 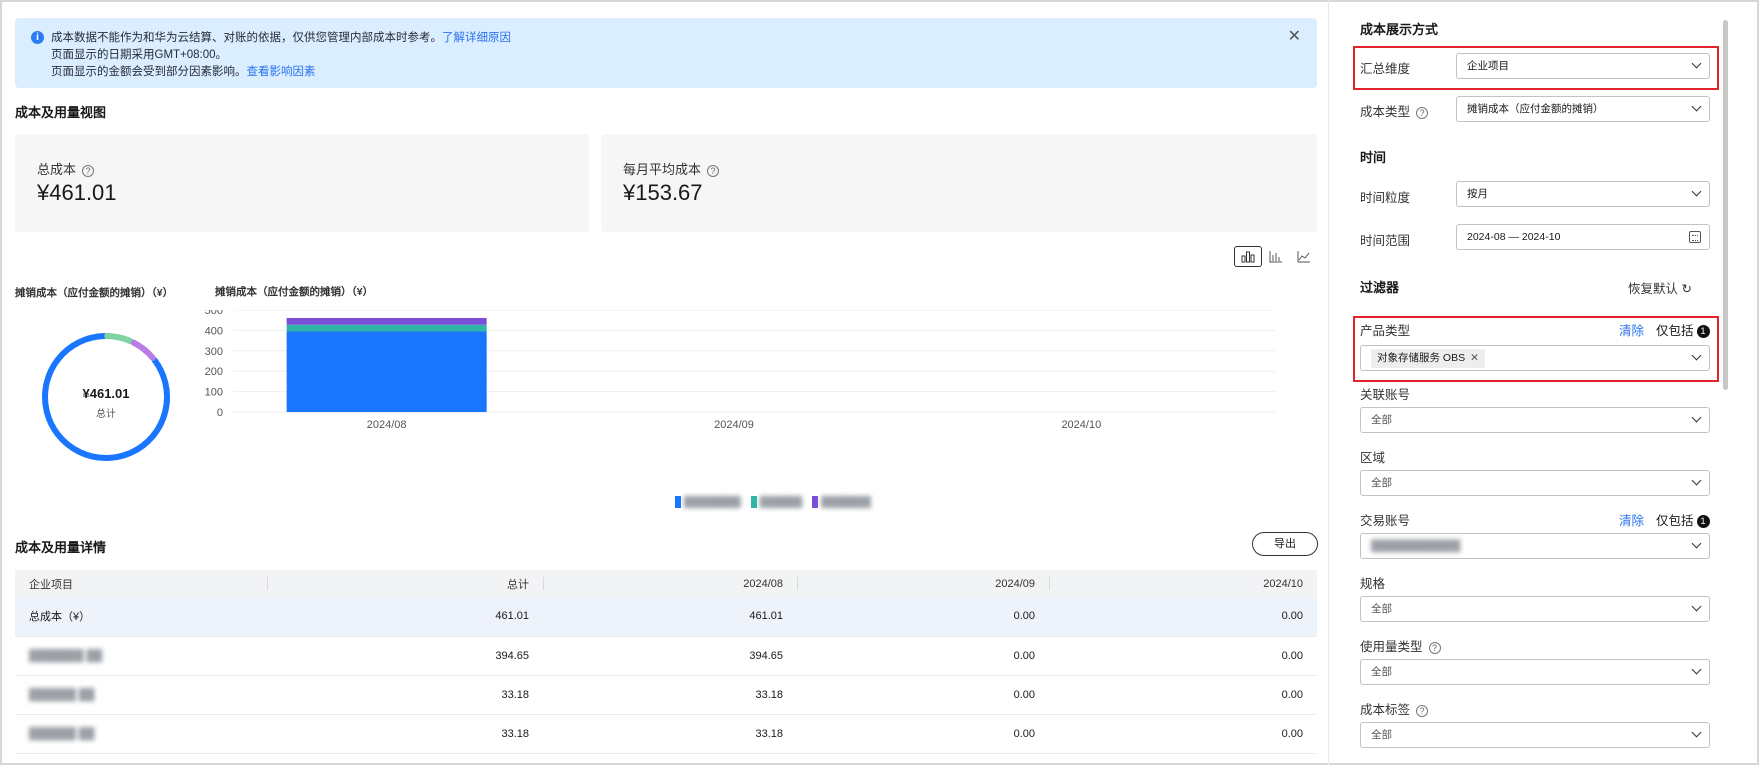 What do you see at coordinates (1373, 157) in the screenshot?
I see `time-title: 时间` at bounding box center [1373, 157].